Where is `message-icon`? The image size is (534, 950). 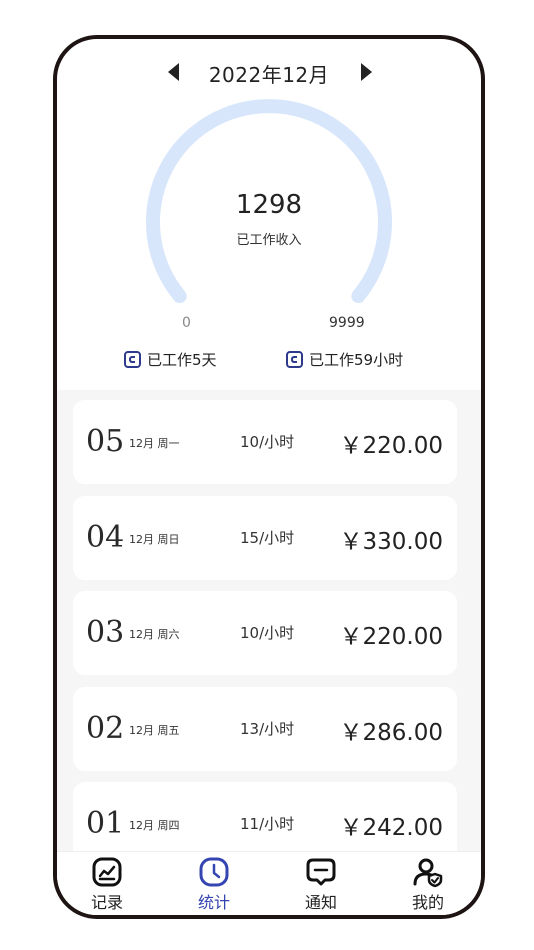
message-icon is located at coordinates (321, 872).